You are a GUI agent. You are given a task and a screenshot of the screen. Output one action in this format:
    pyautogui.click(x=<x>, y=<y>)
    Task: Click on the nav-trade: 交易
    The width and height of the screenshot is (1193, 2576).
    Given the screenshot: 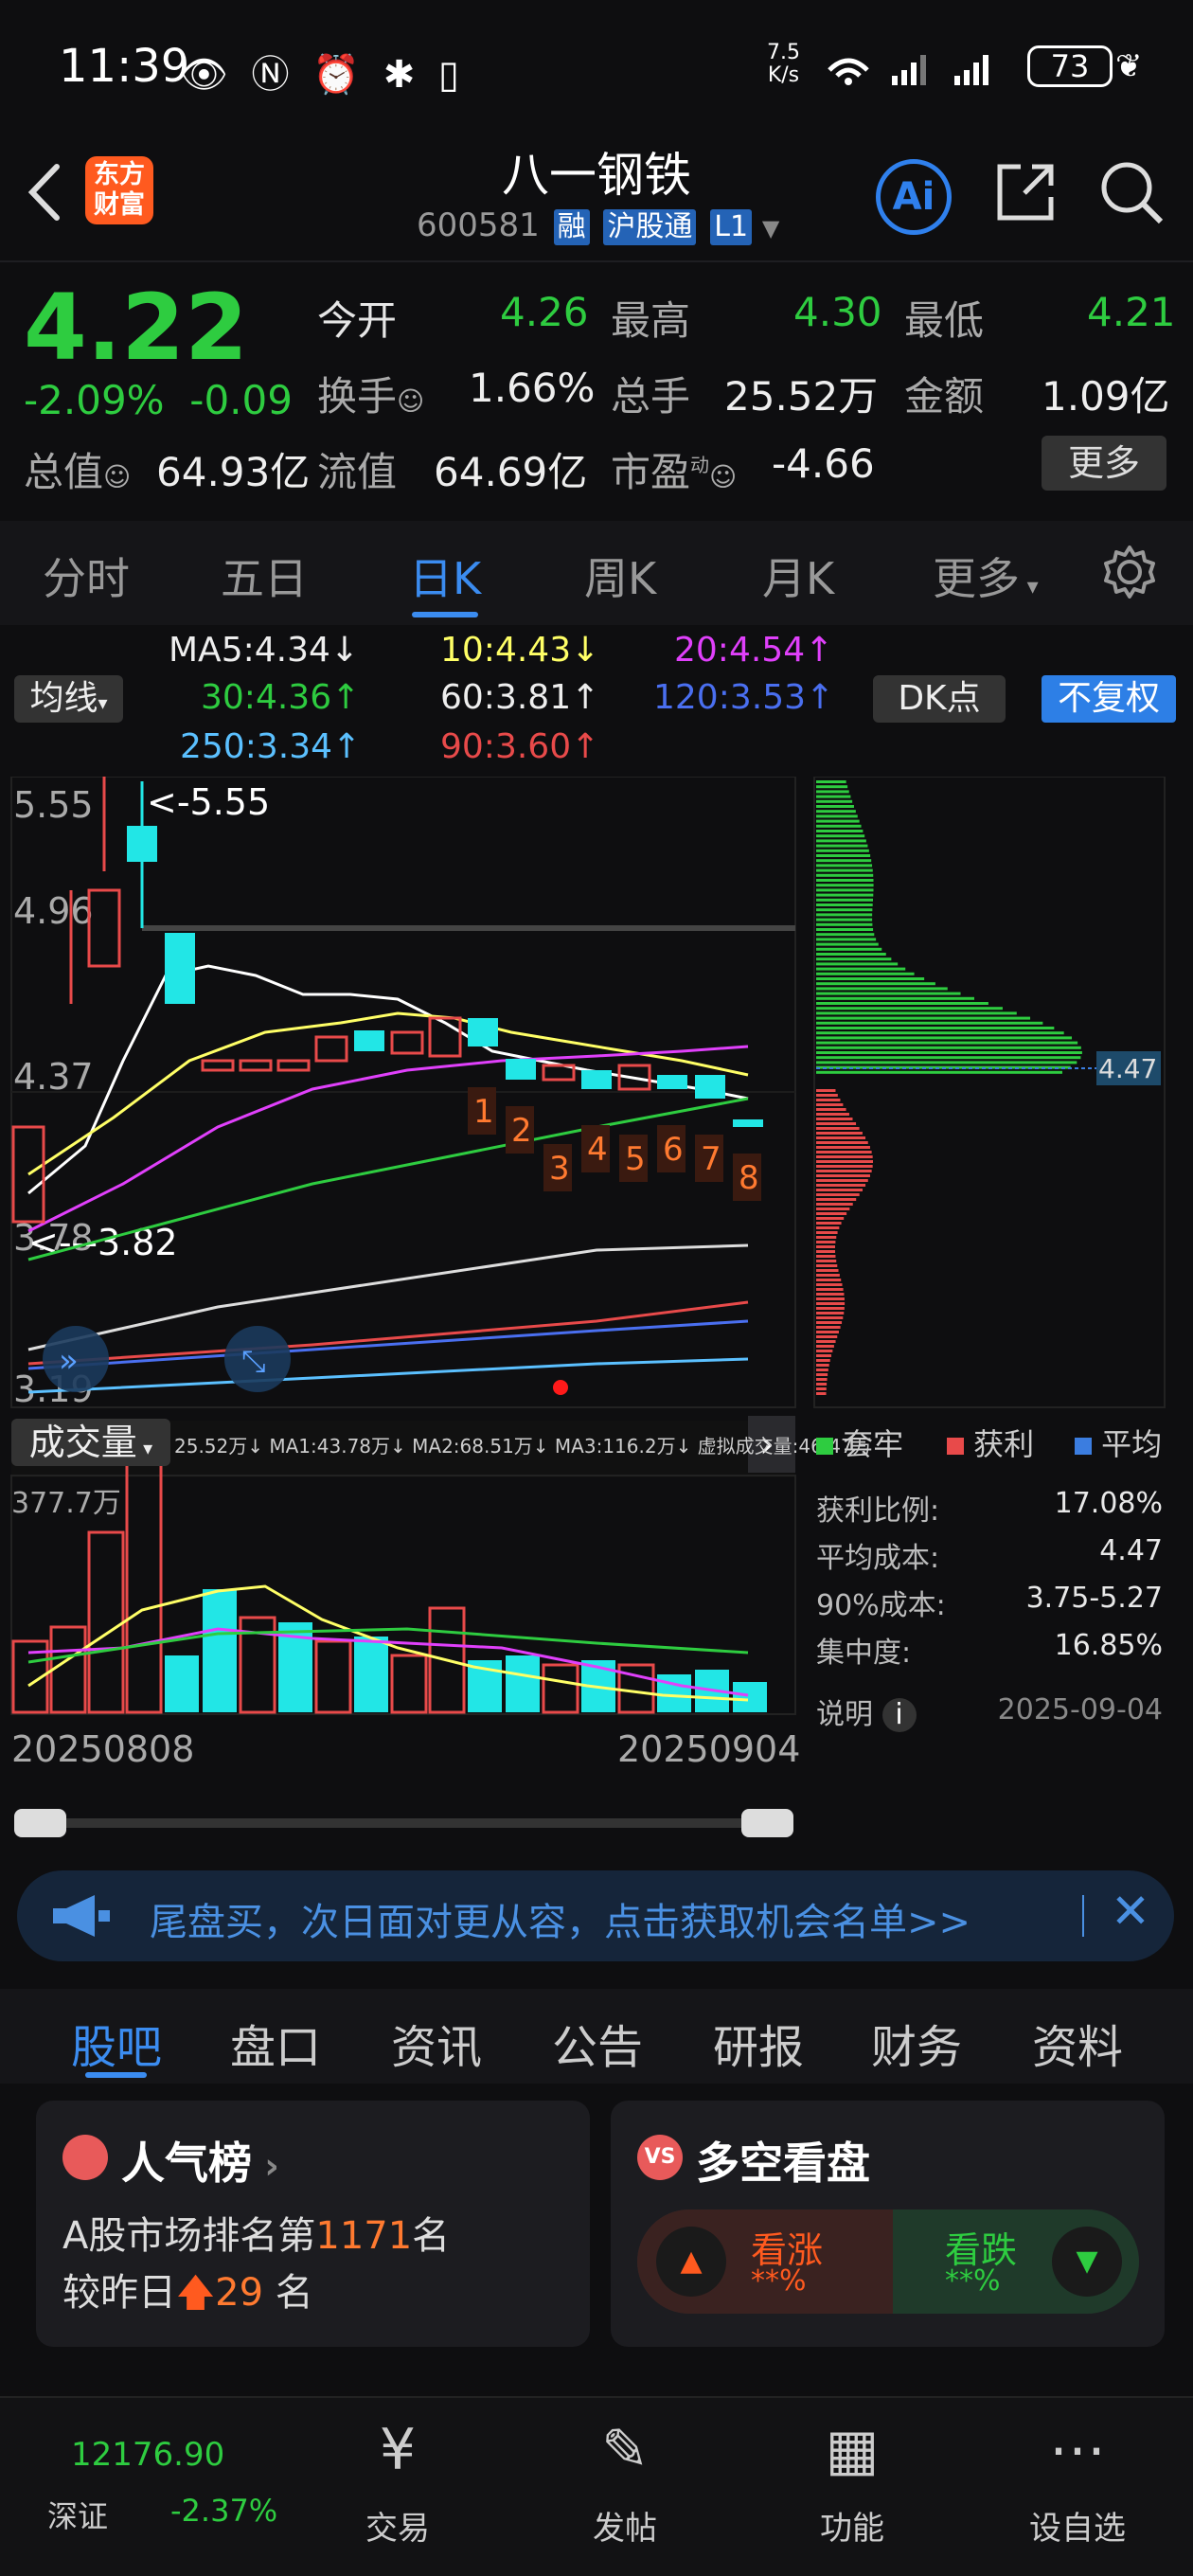 What is the action you would take?
    pyautogui.click(x=397, y=2525)
    